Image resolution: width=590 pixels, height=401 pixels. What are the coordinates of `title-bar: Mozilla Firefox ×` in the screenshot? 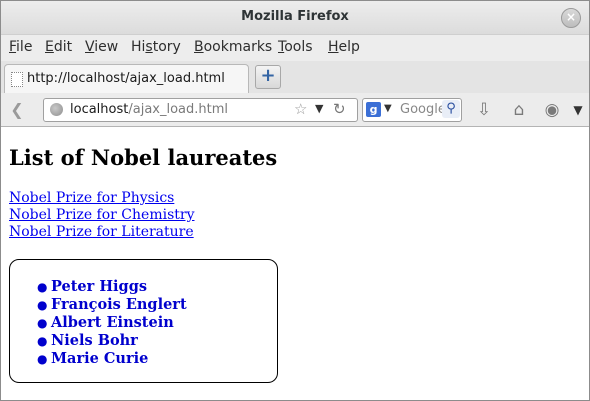 It's located at (295, 18).